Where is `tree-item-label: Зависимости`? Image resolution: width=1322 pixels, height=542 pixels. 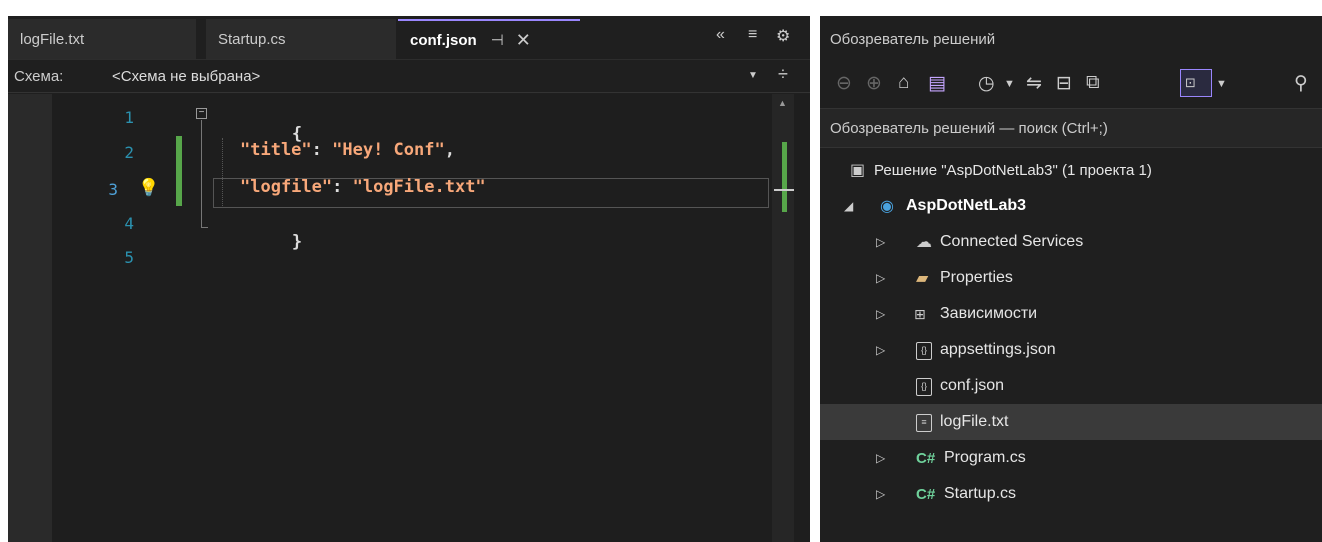 tree-item-label: Зависимости is located at coordinates (989, 313).